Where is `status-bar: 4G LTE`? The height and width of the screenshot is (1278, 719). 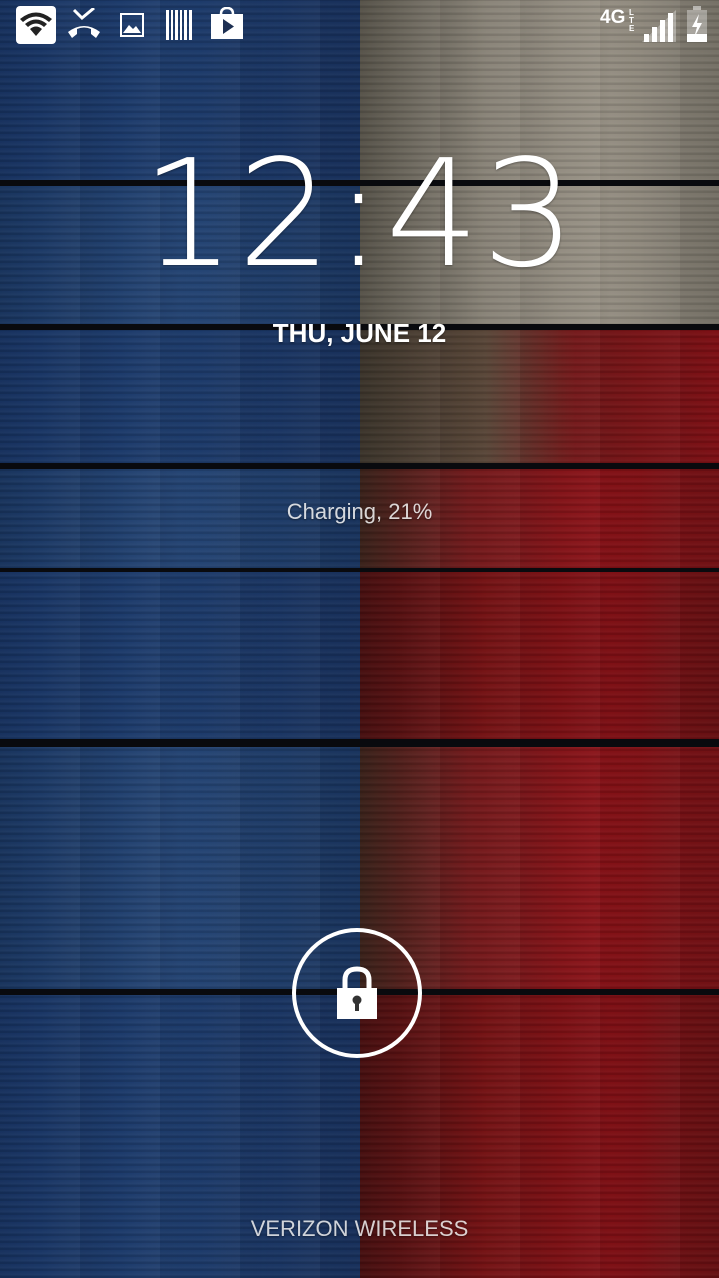 status-bar: 4G LTE is located at coordinates (359, 25).